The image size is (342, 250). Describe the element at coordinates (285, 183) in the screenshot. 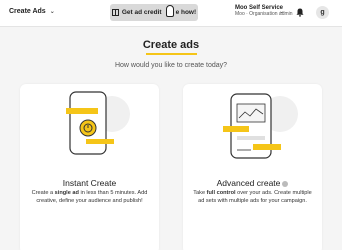

I see `info-icon` at that location.